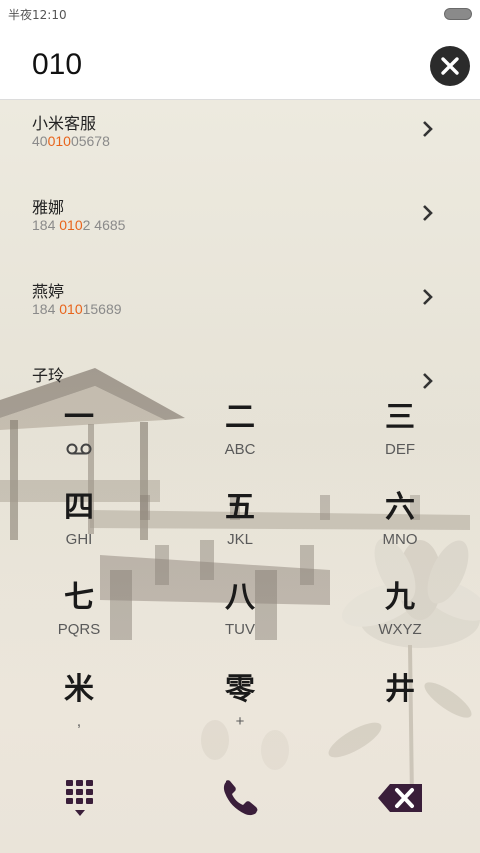 This screenshot has height=853, width=480. What do you see at coordinates (79, 225) in the screenshot?
I see `contact-number: 184 0102 4685` at bounding box center [79, 225].